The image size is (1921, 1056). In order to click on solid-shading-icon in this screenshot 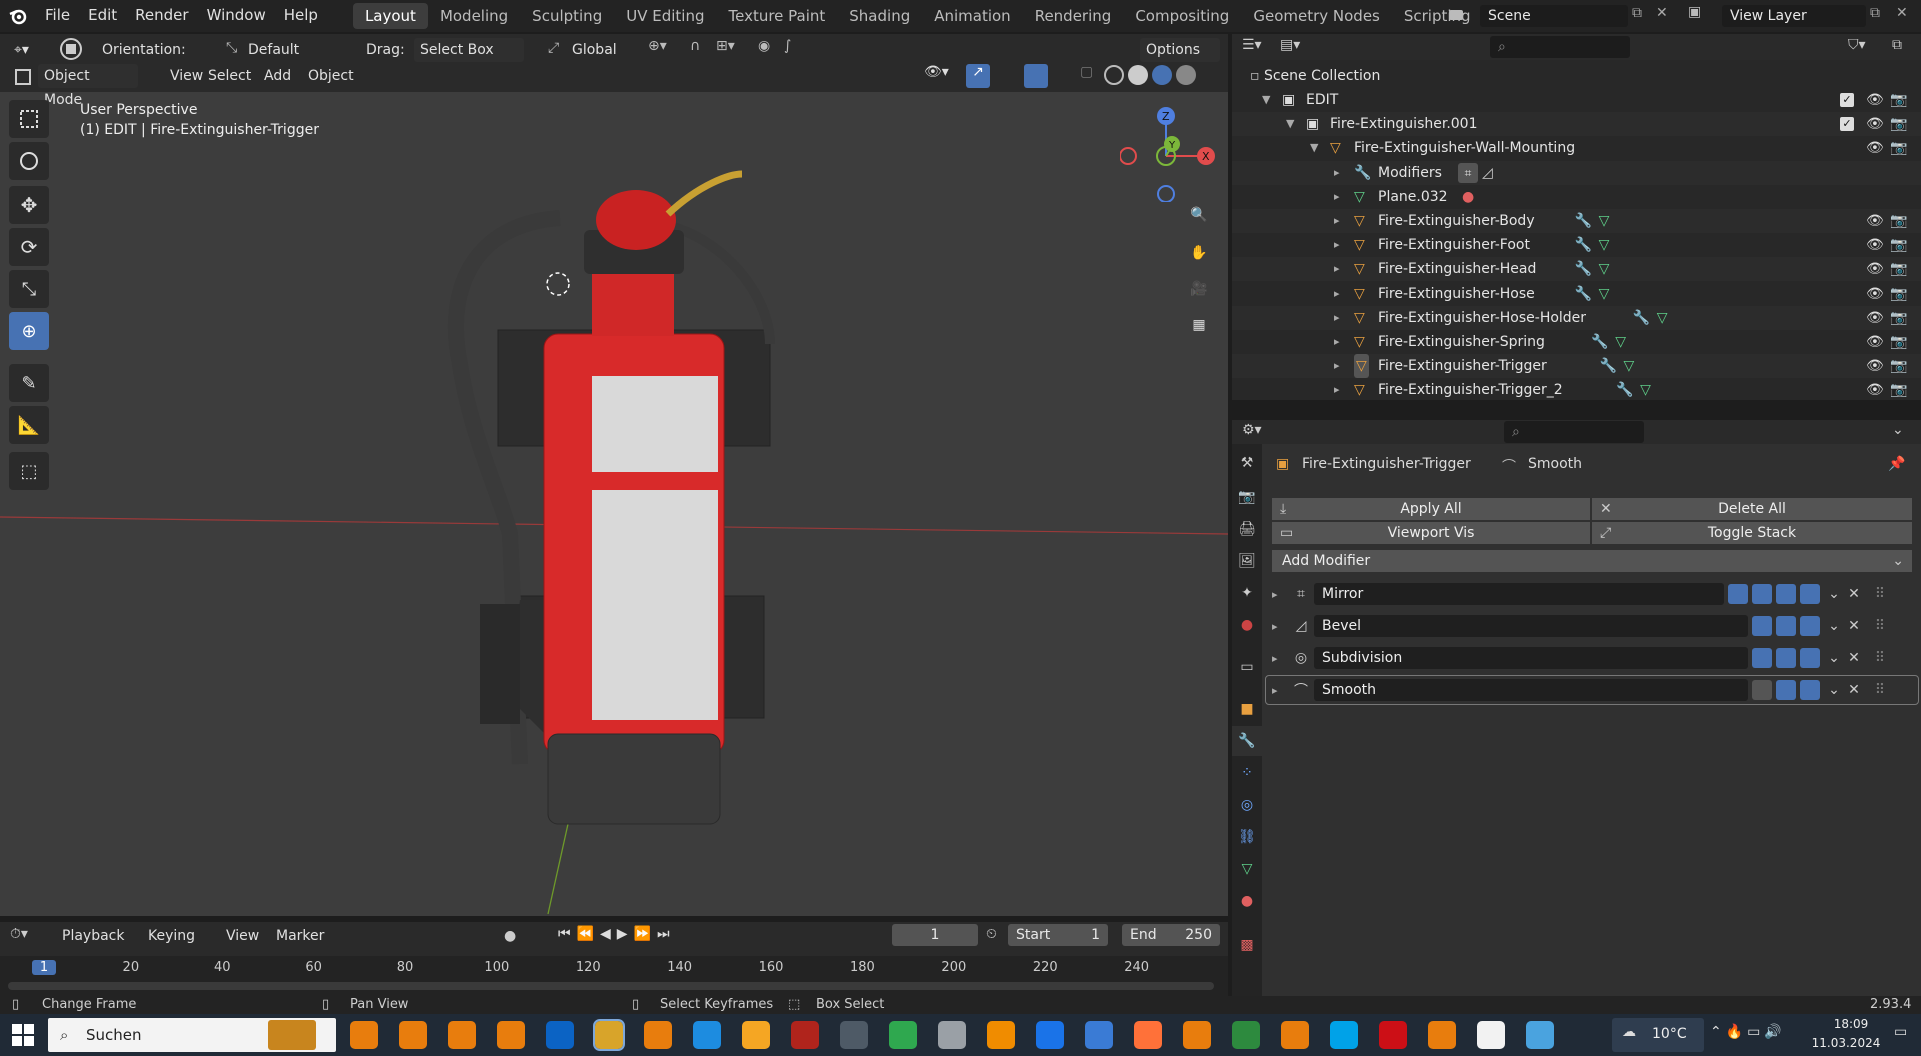, I will do `click(1138, 75)`.